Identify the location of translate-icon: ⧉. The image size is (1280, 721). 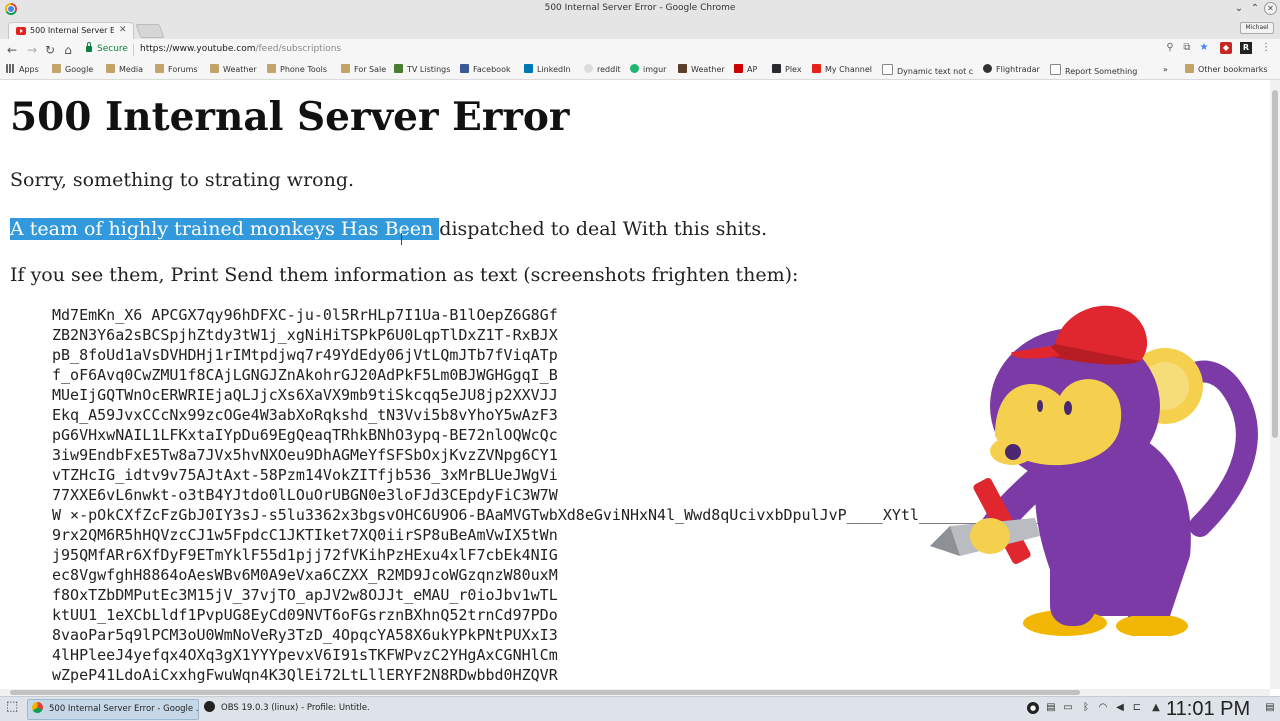
(1187, 48).